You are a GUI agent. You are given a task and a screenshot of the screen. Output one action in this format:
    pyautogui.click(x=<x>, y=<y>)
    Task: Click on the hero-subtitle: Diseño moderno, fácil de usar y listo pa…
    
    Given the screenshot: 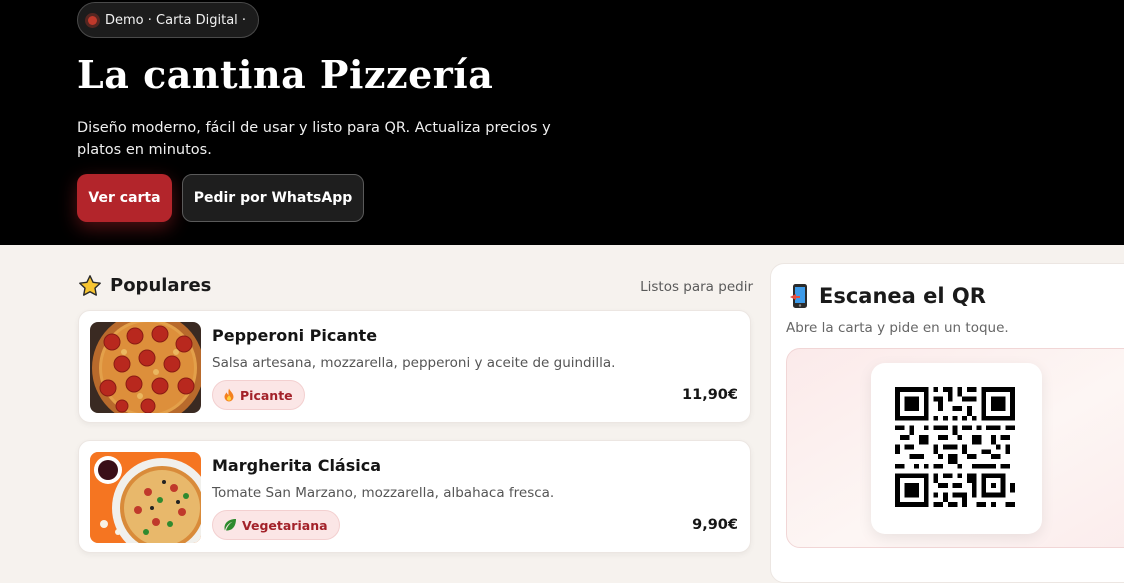 What is the action you would take?
    pyautogui.click(x=314, y=139)
    